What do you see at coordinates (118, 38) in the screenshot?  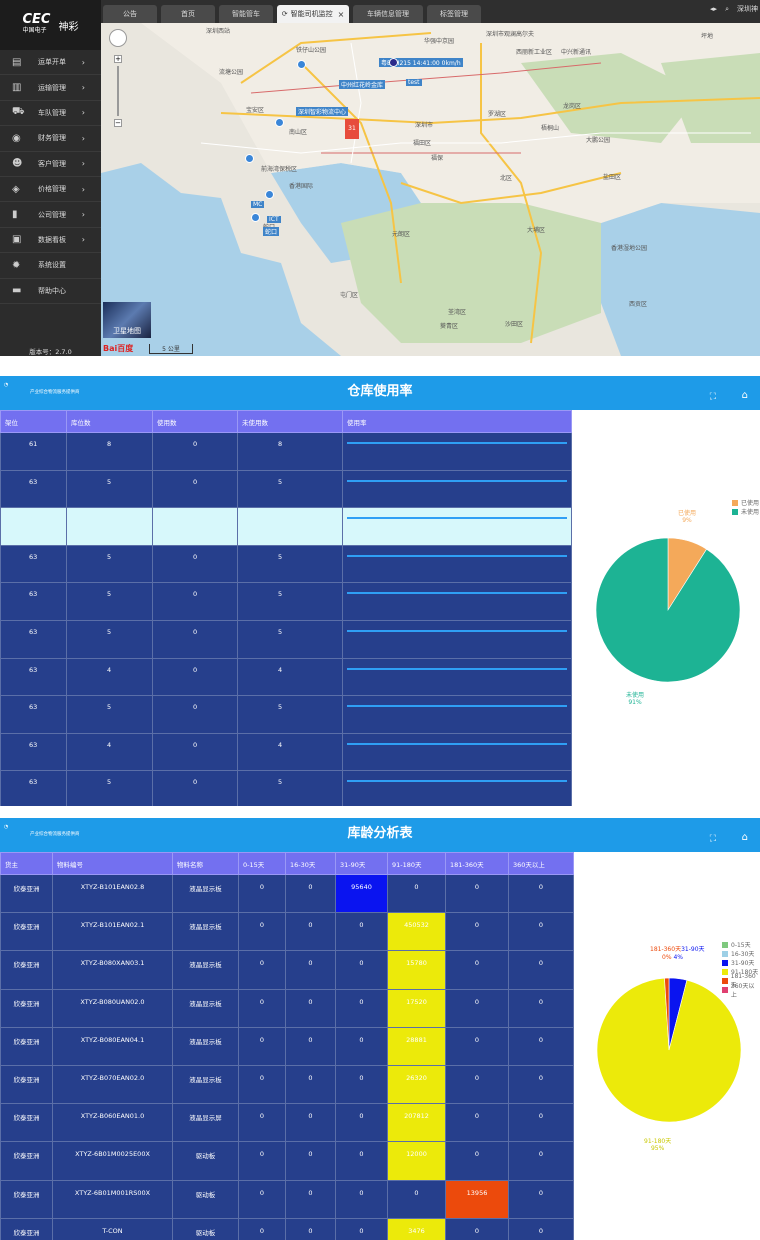 I see `map-pan-control` at bounding box center [118, 38].